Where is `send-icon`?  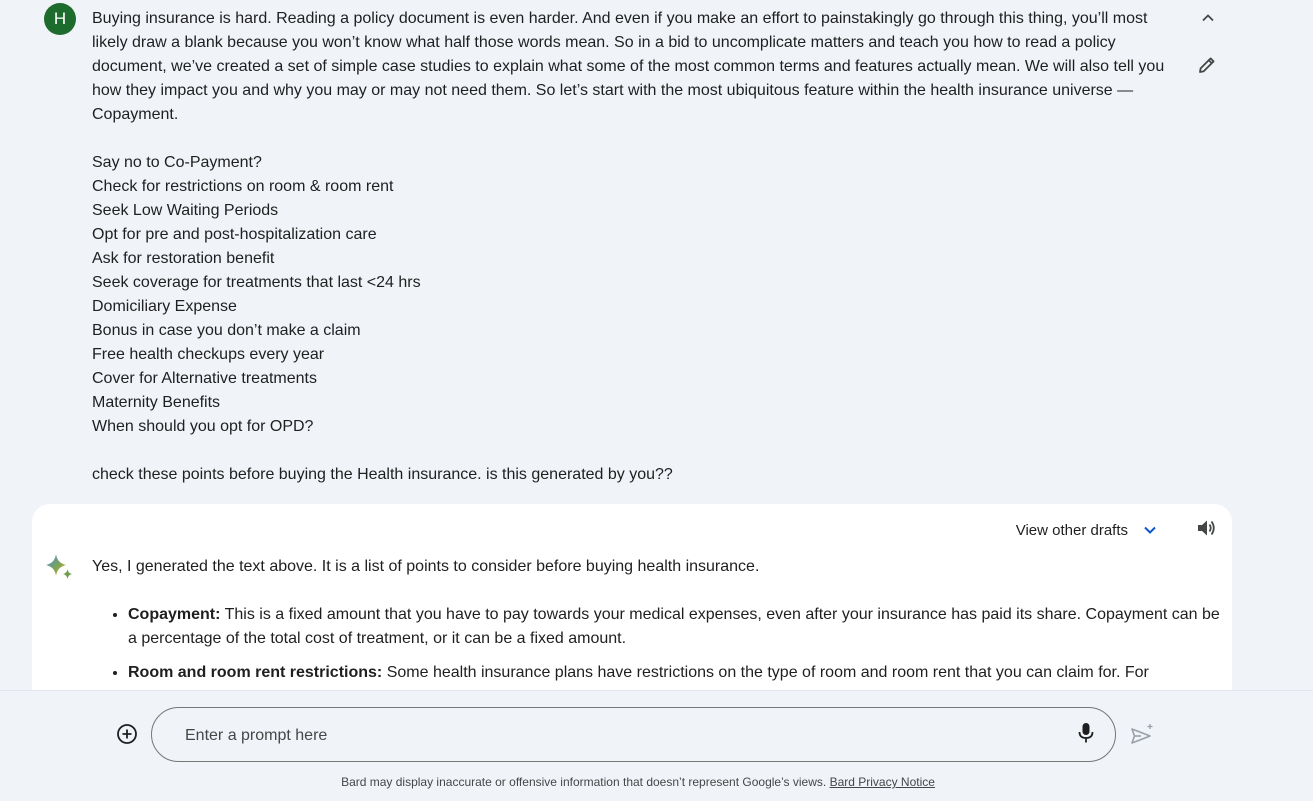 send-icon is located at coordinates (1142, 737).